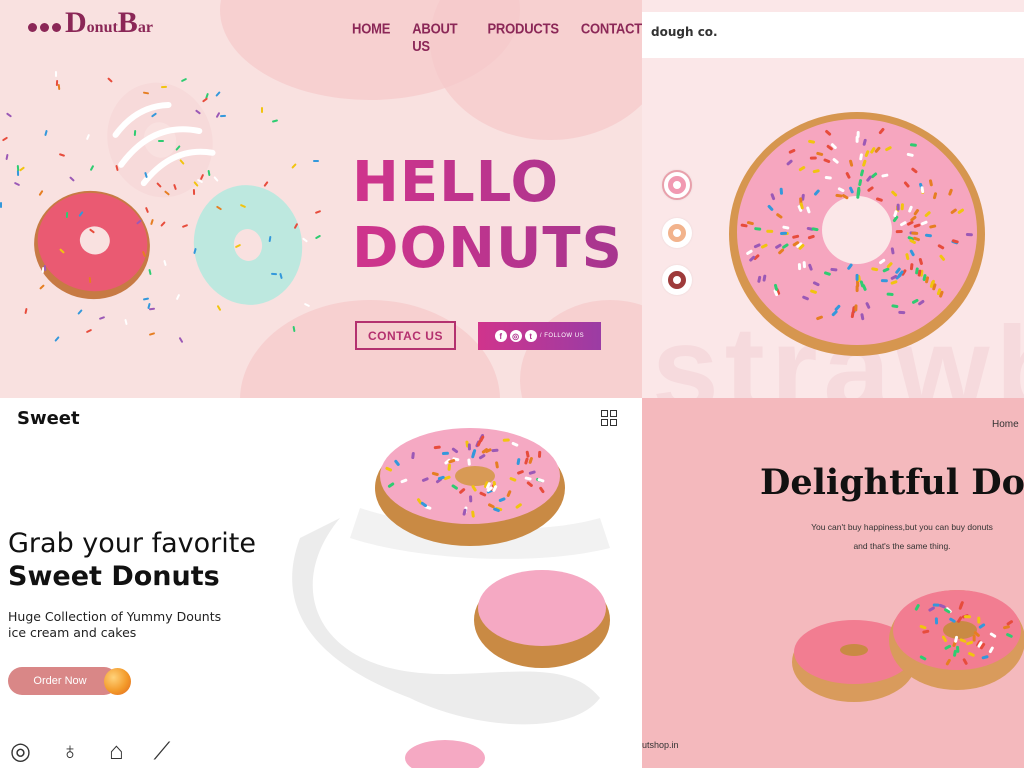 This screenshot has height=768, width=1024. What do you see at coordinates (515, 336) in the screenshot?
I see `instagram-icon: ◎` at bounding box center [515, 336].